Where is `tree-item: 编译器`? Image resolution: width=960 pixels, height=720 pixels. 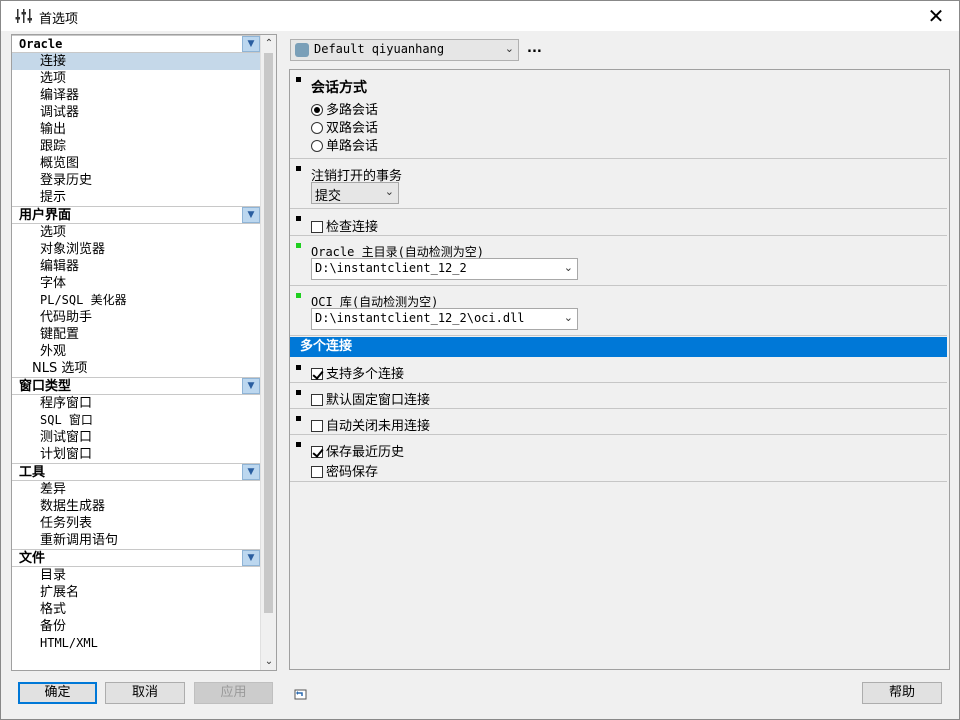
tree-item: 编译器 is located at coordinates (136, 95).